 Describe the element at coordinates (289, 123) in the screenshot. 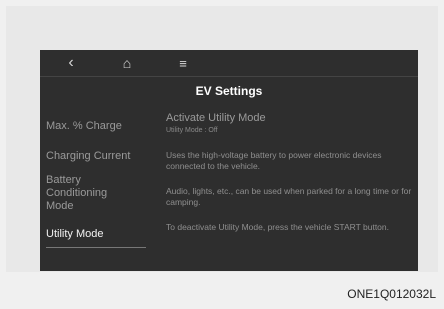

I see `utility-mode-option: Activate Utility Mode Utility Mode : Off` at that location.